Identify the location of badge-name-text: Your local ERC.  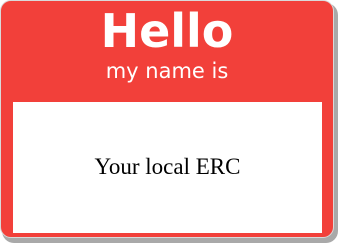
(167, 166).